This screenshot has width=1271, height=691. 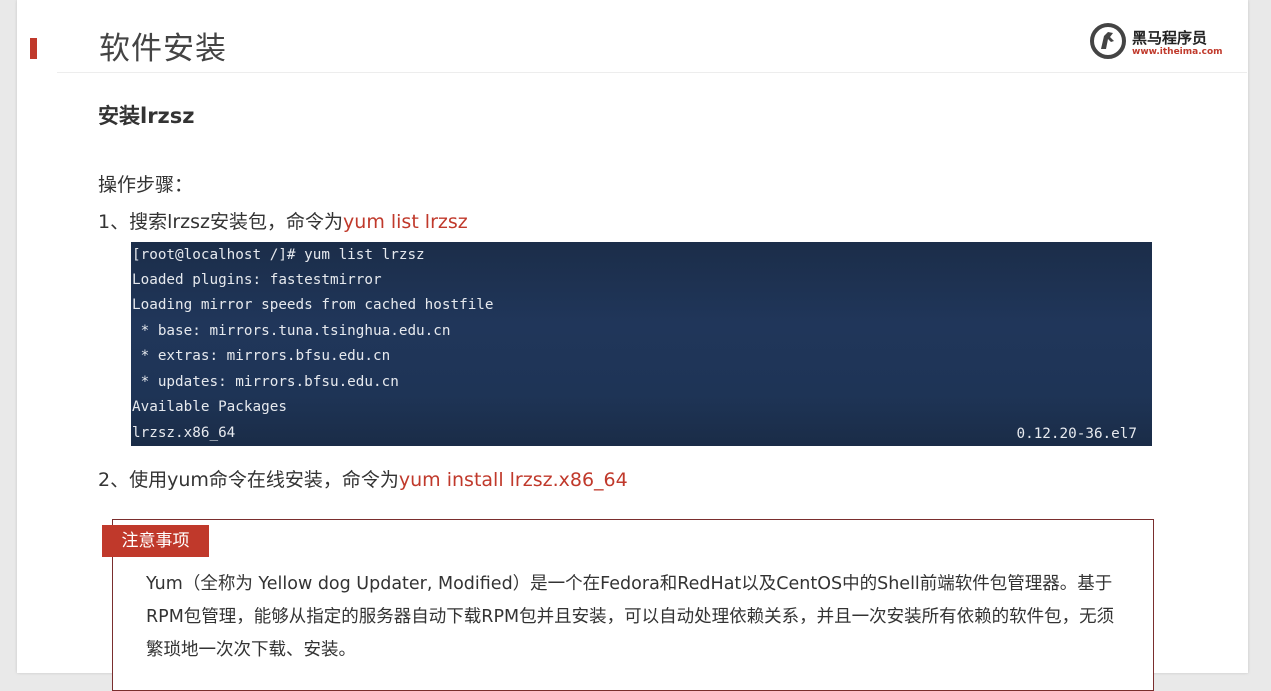 What do you see at coordinates (1177, 52) in the screenshot?
I see `logo-url: www.itheima.com` at bounding box center [1177, 52].